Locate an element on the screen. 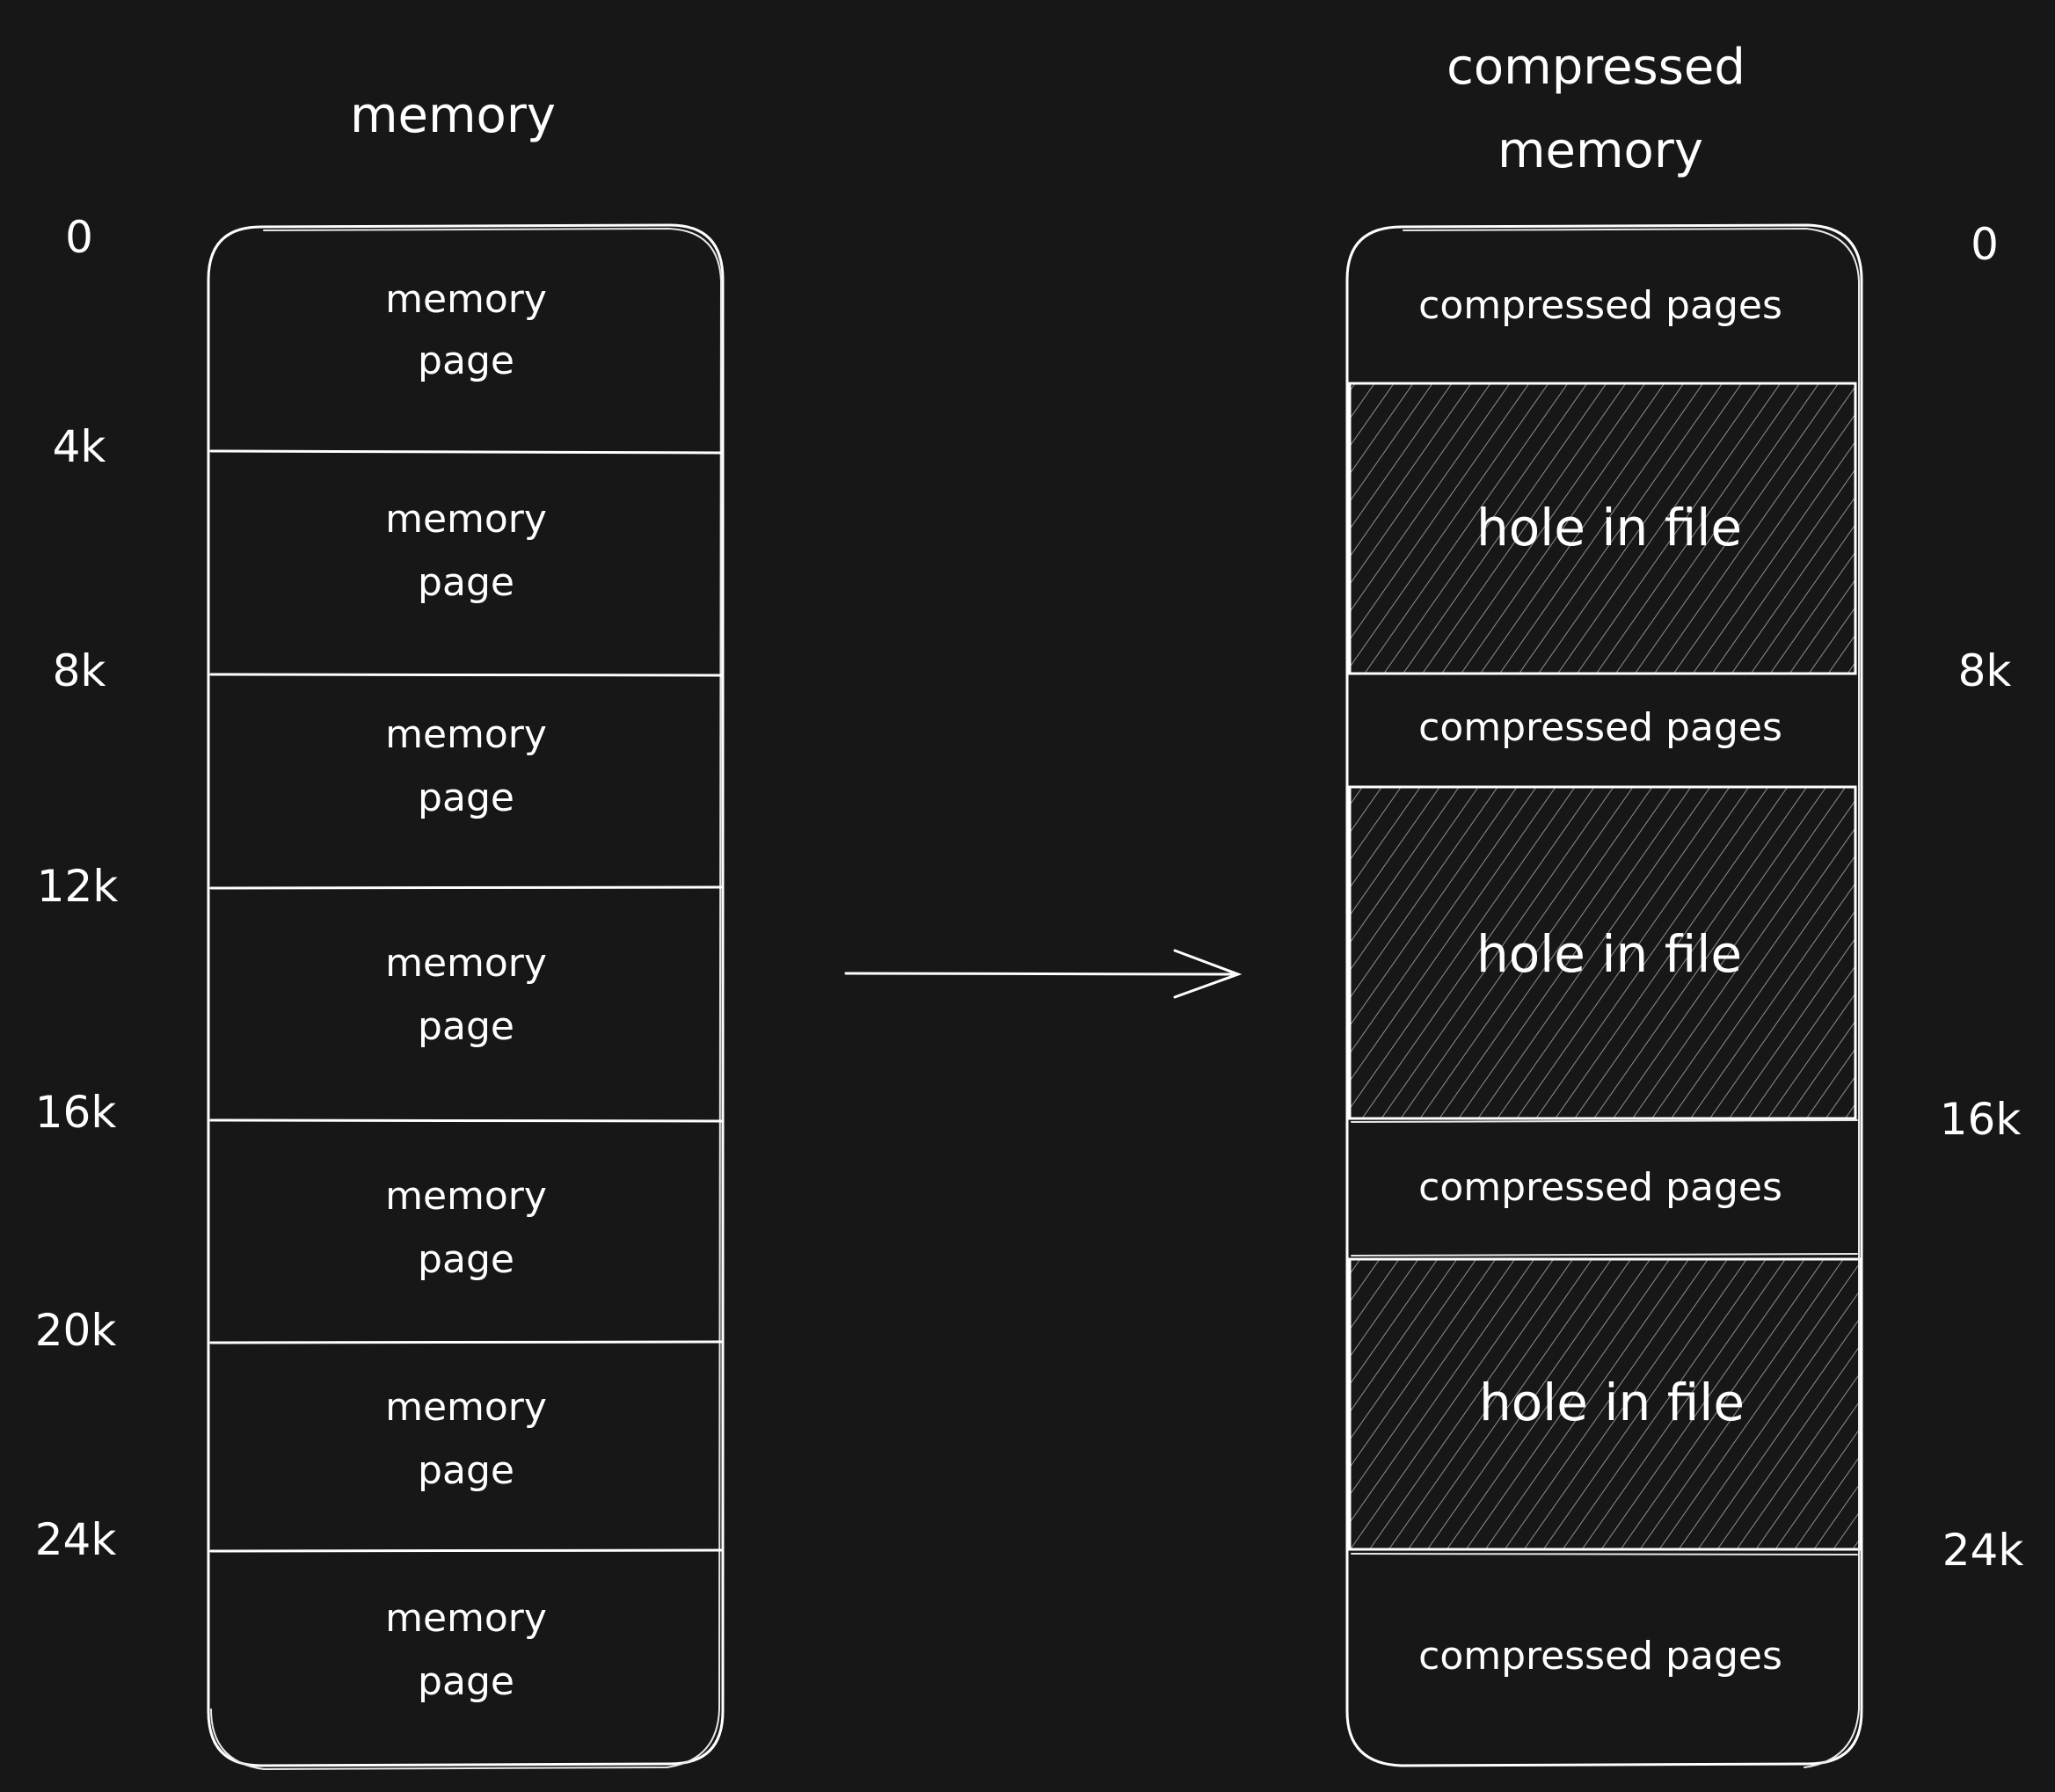 This screenshot has height=1792, width=2055. compressed-panel-title-line1: compressed is located at coordinates (1596, 67).